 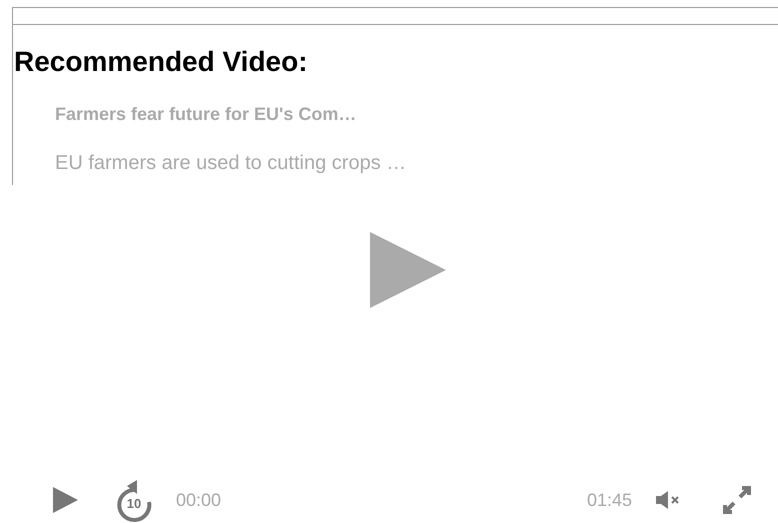 What do you see at coordinates (199, 500) in the screenshot?
I see `current-time: 00:00` at bounding box center [199, 500].